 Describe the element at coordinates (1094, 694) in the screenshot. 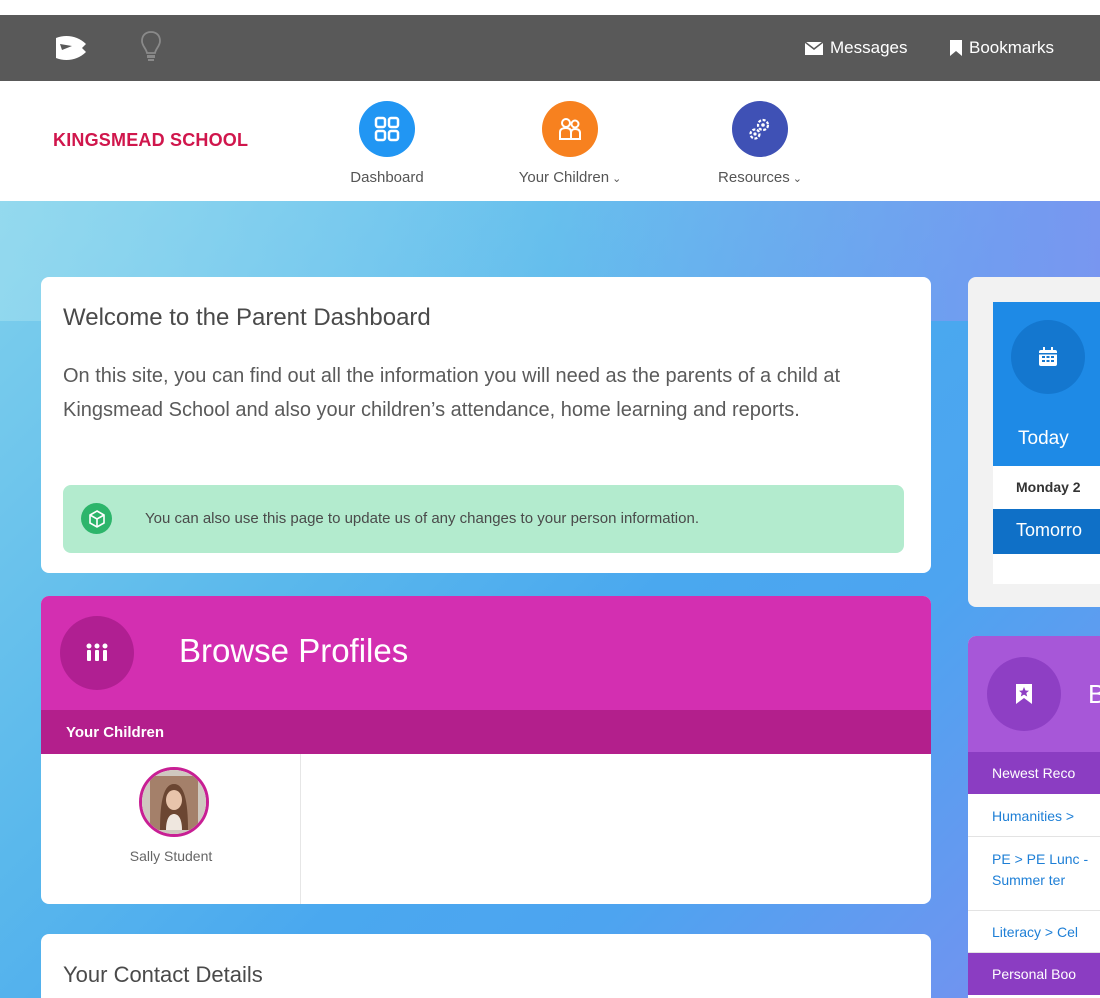

I see `bookmarks-title: Bo` at that location.